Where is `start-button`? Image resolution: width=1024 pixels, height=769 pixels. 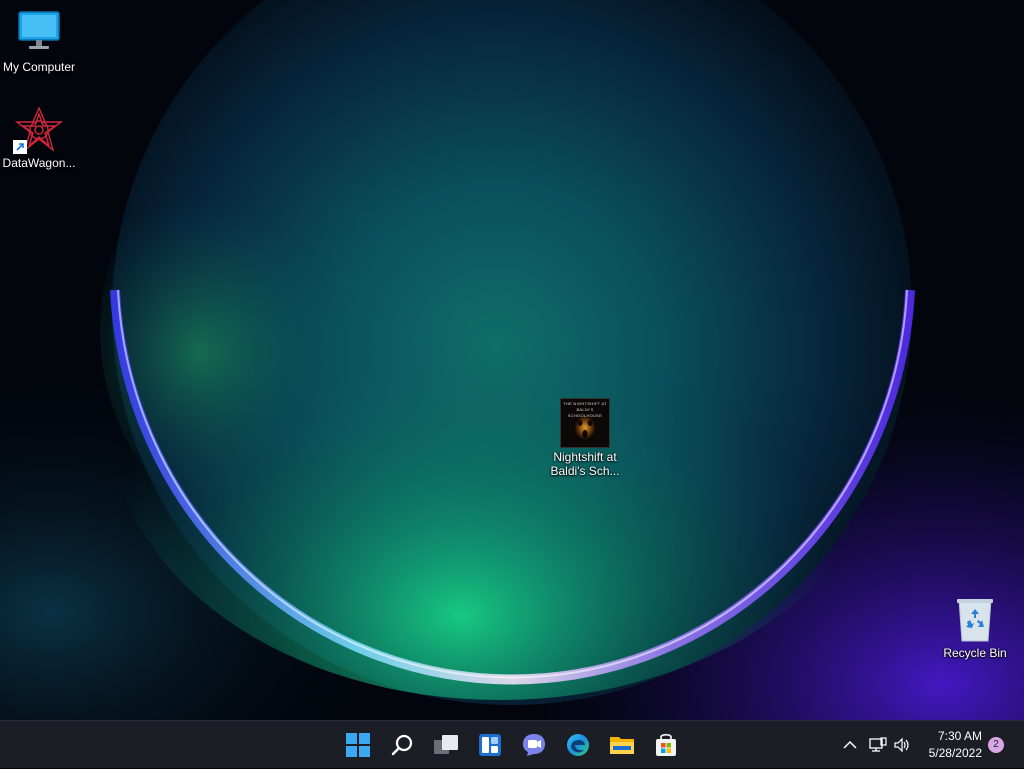 start-button is located at coordinates (358, 745).